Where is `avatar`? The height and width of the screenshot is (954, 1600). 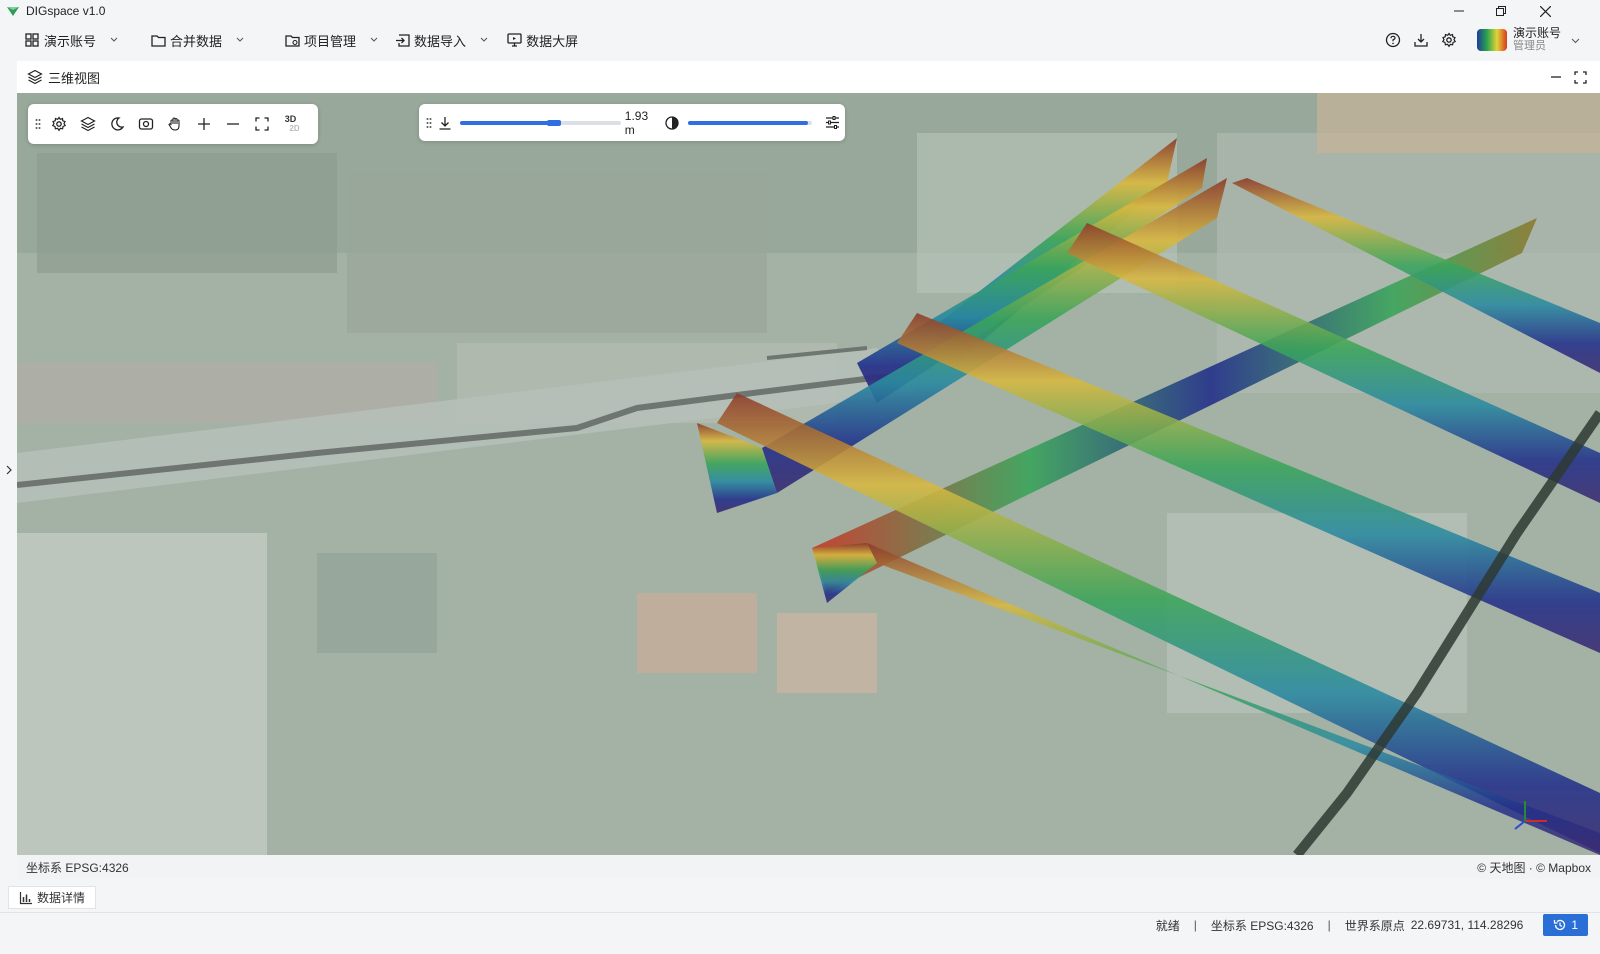 avatar is located at coordinates (1491, 40).